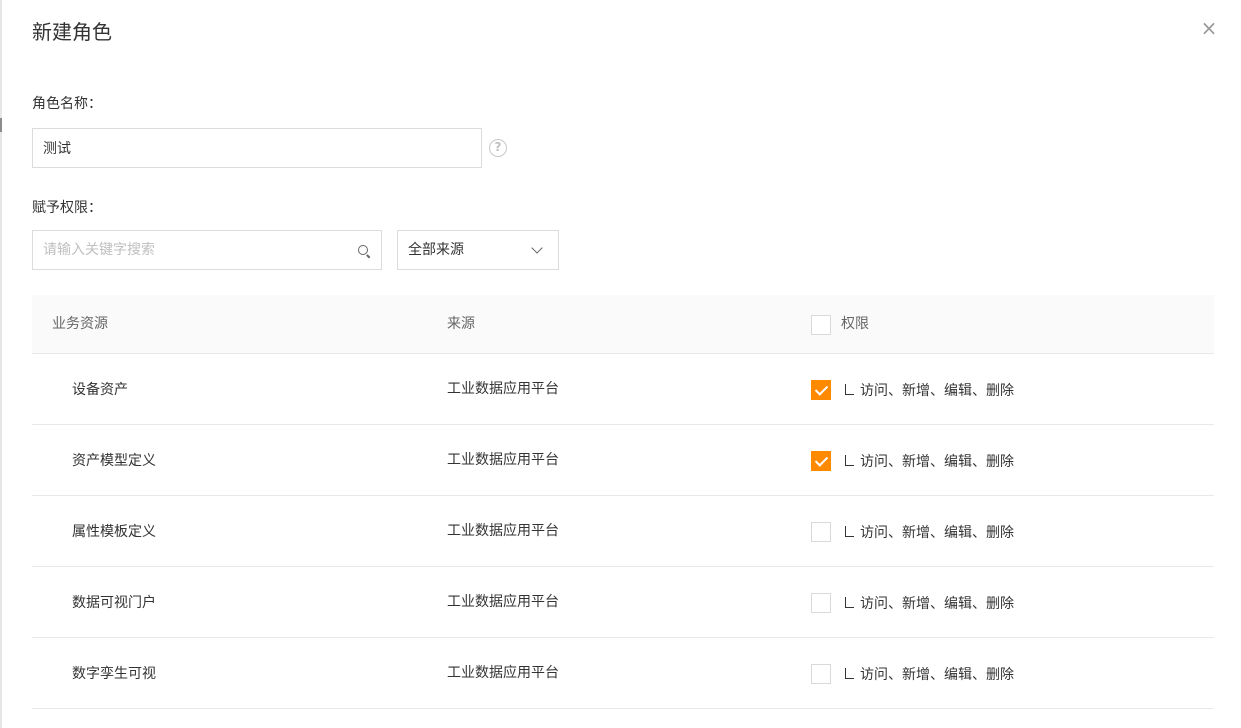 This screenshot has height=728, width=1241. Describe the element at coordinates (623, 531) in the screenshot. I see `table-row: 属性模板定义 工业数据应用平台 访问、新增、编辑、删除` at that location.